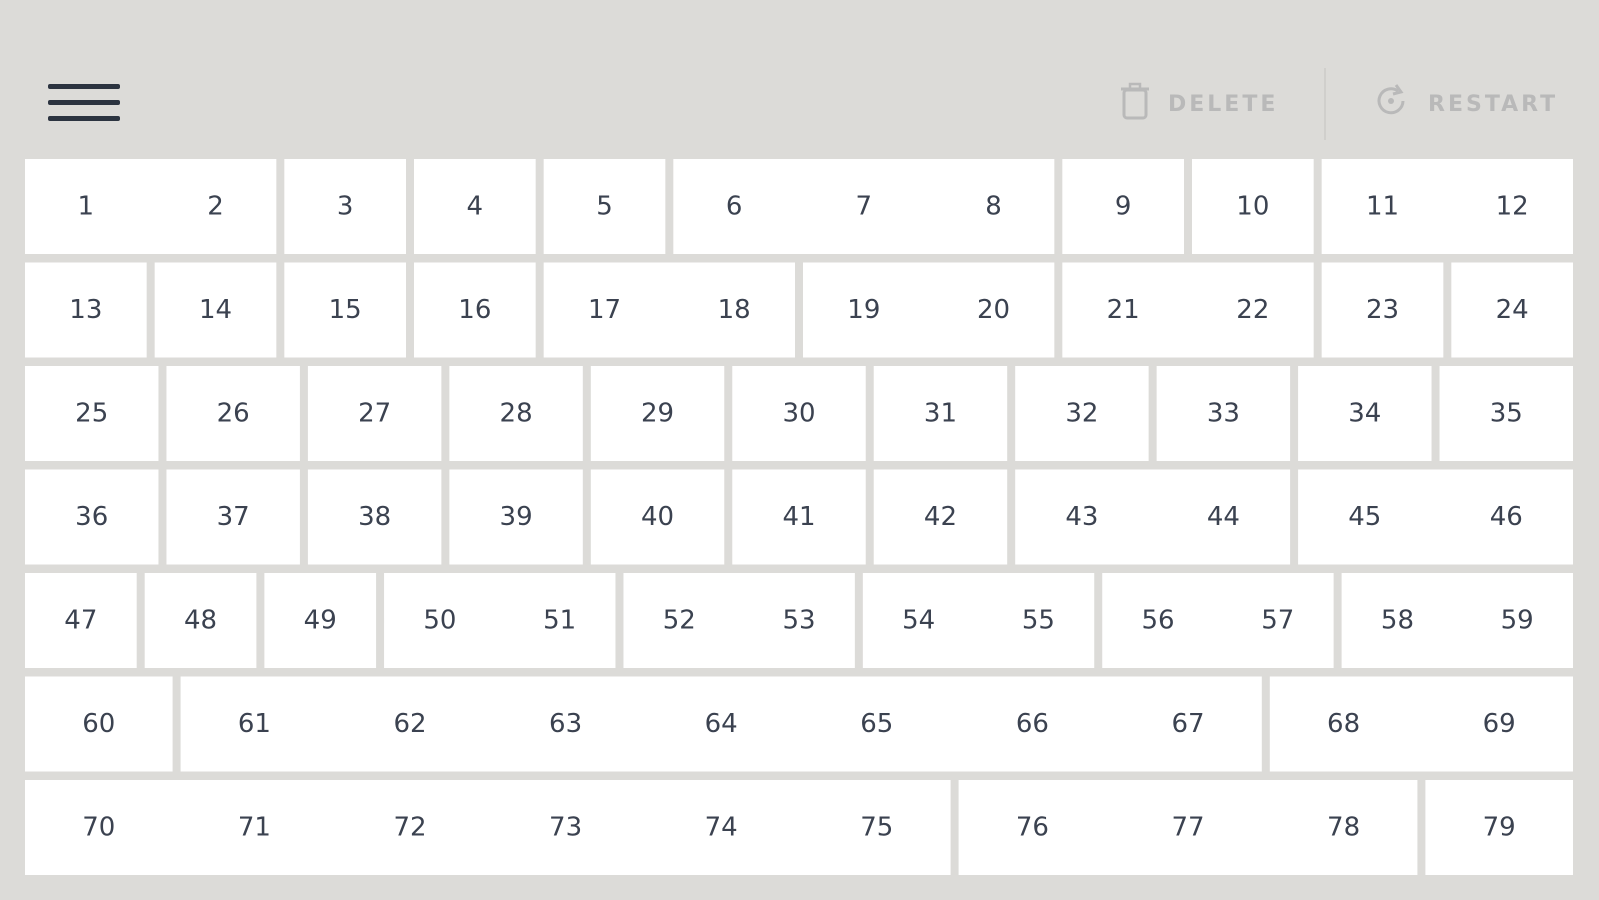 The height and width of the screenshot is (900, 1599). I want to click on tile-66: 66, so click(1032, 724).